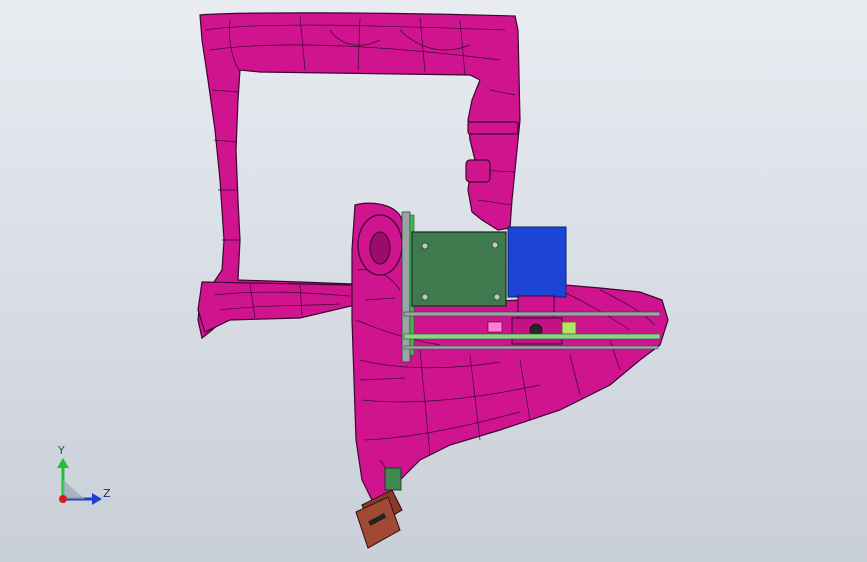 The width and height of the screenshot is (867, 562). Describe the element at coordinates (379, 519) in the screenshot. I see `bottom-bracket` at that location.